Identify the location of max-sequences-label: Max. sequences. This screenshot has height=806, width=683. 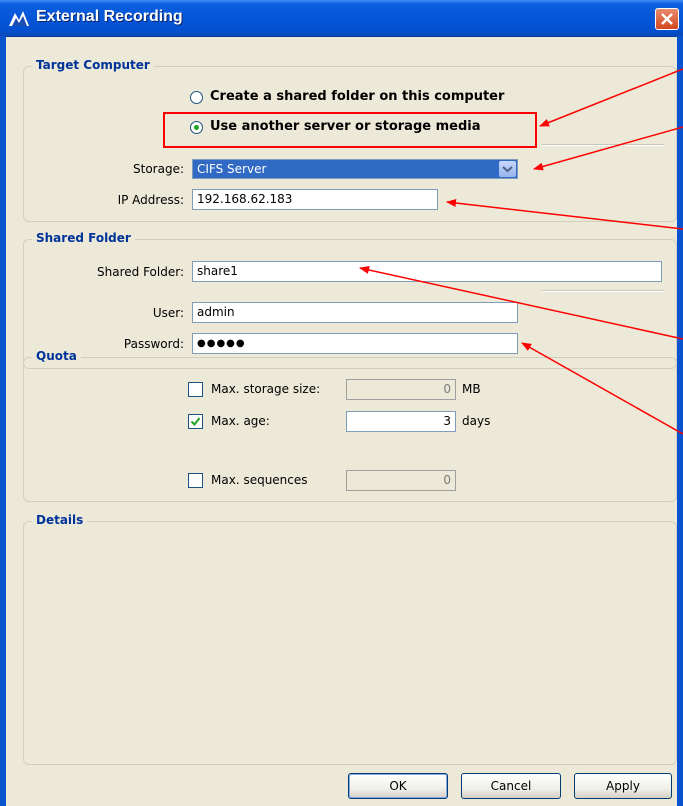
(259, 480).